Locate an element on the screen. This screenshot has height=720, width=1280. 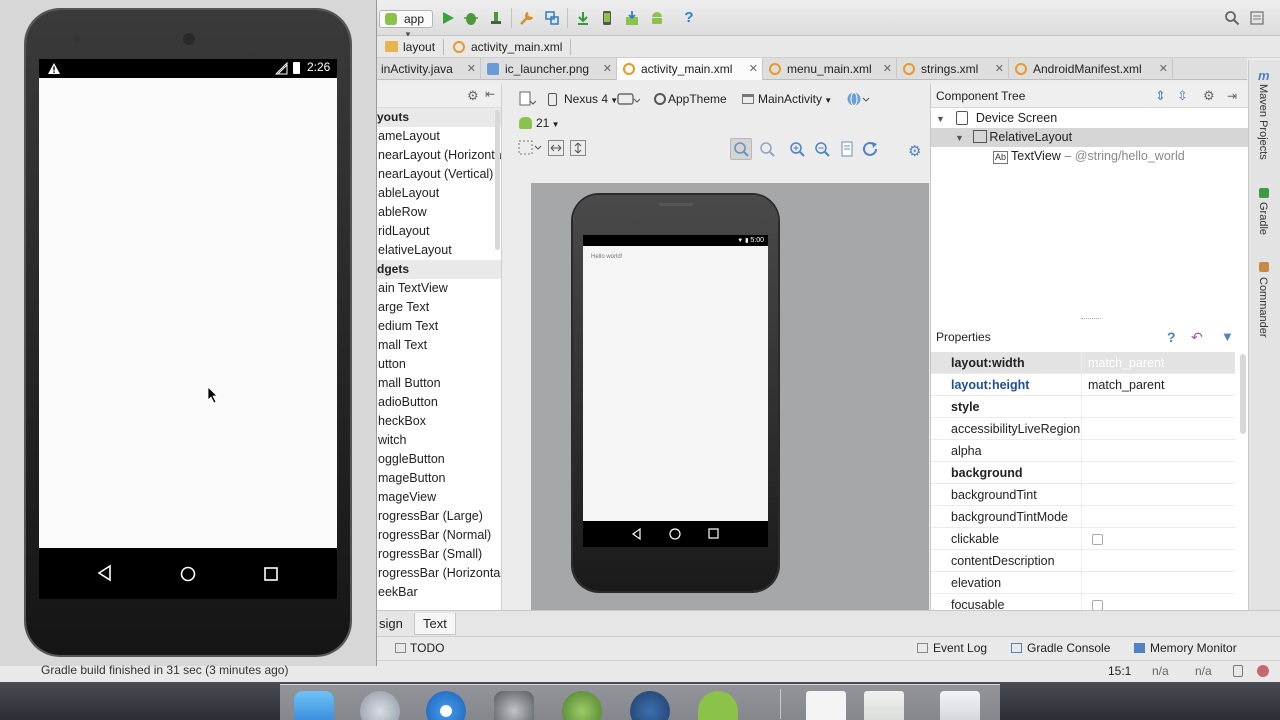
sdk-manager-button is located at coordinates (632, 18).